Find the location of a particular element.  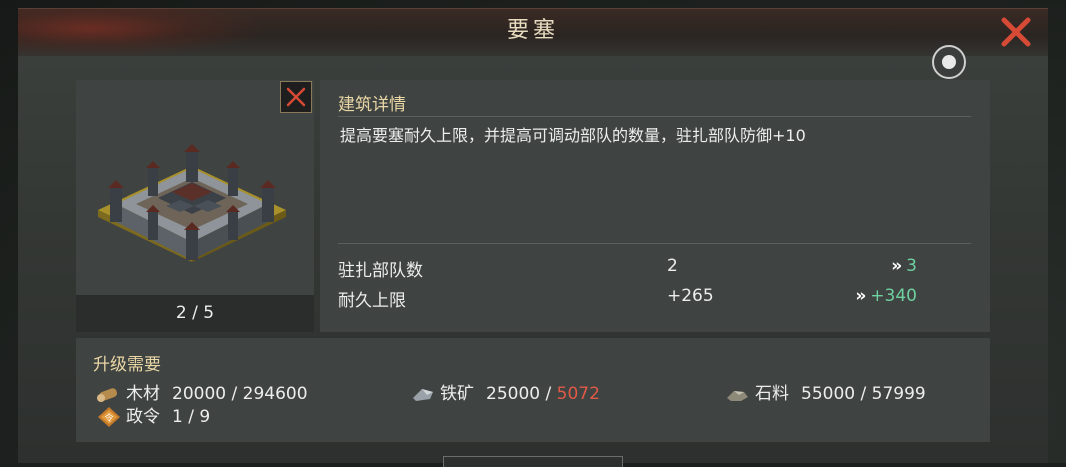

stat-row-garrison: 驻扎部队数 2 » 3 is located at coordinates (655, 268).